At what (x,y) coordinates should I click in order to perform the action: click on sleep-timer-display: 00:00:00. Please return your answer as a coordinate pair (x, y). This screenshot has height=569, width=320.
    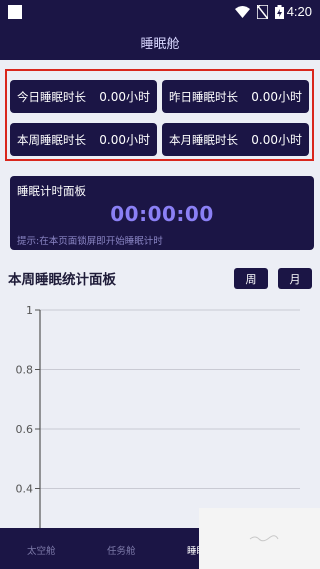
    Looking at the image, I should click on (162, 214).